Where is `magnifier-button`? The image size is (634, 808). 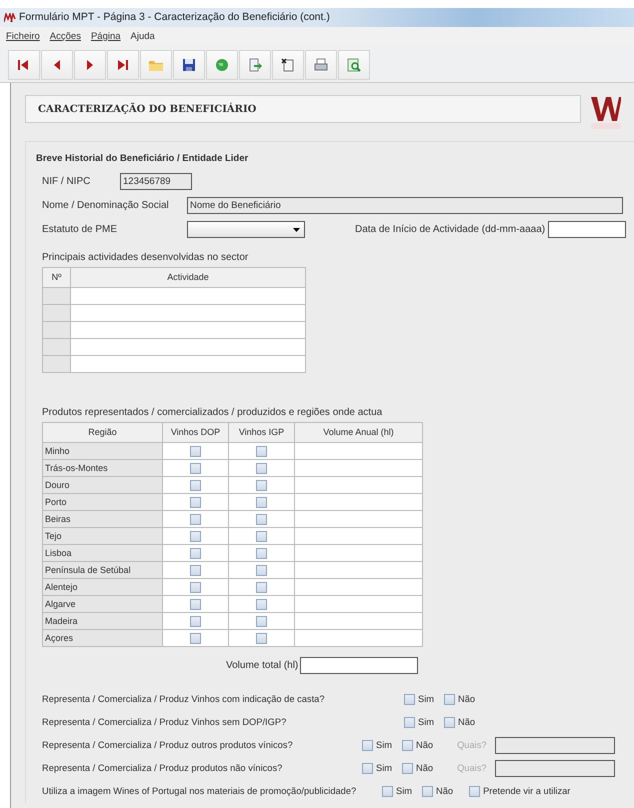 magnifier-button is located at coordinates (354, 65).